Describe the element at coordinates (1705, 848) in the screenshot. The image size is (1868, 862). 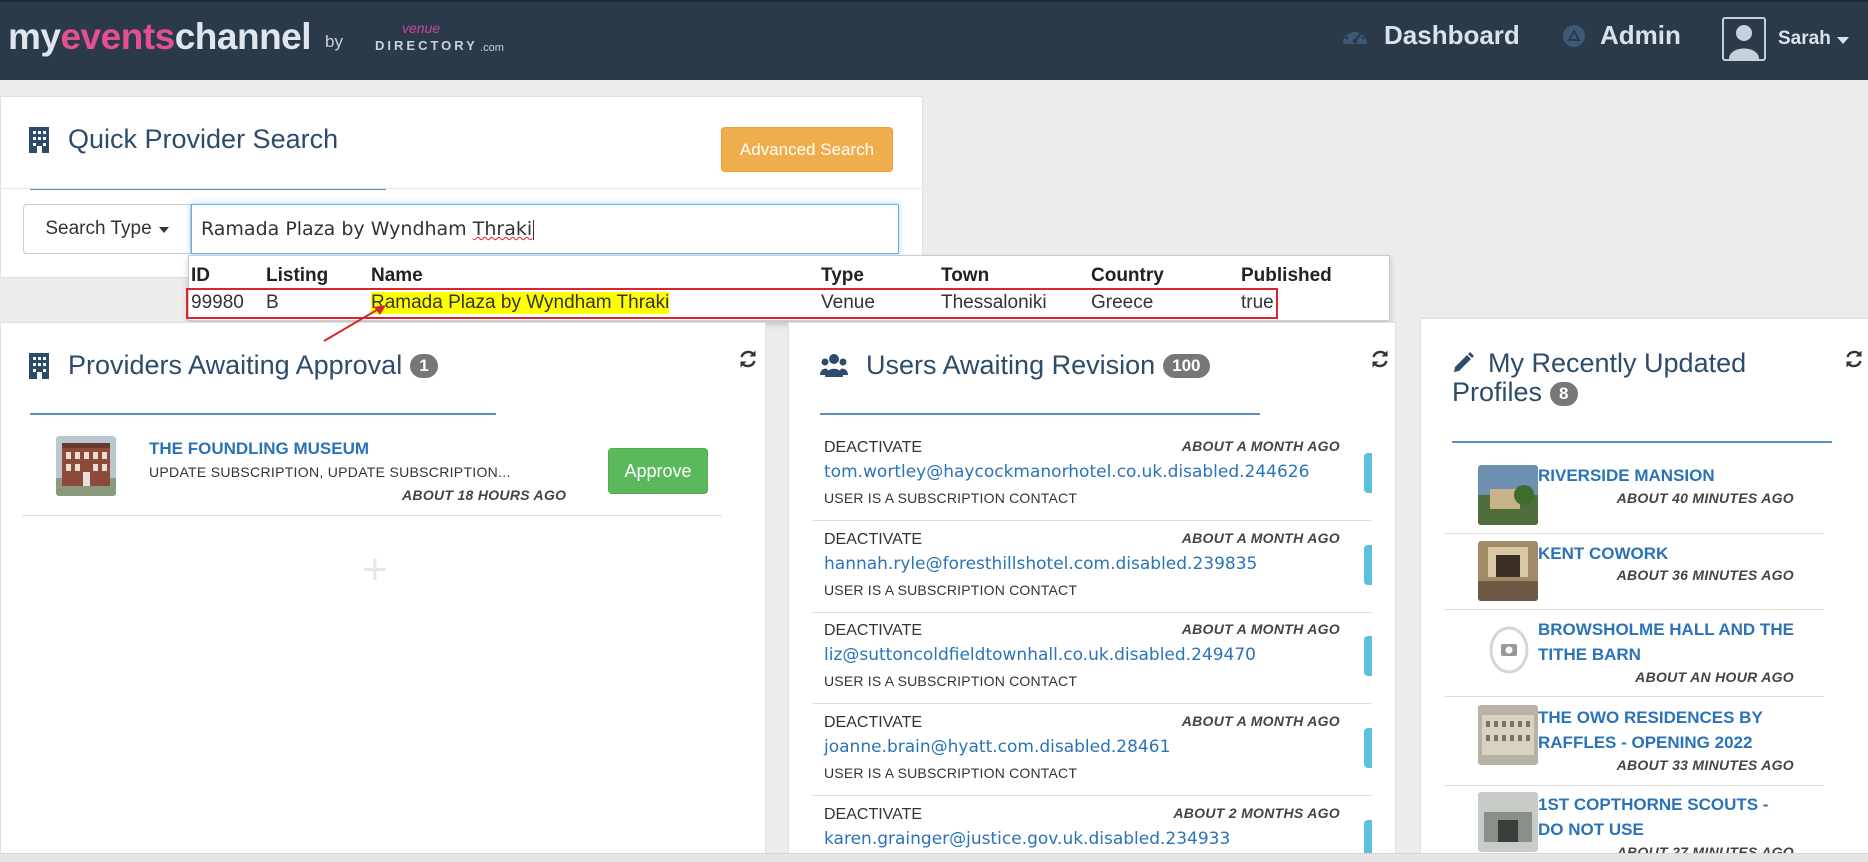
I see `profile-time: ABOUT 27 MINUTES AGO` at that location.